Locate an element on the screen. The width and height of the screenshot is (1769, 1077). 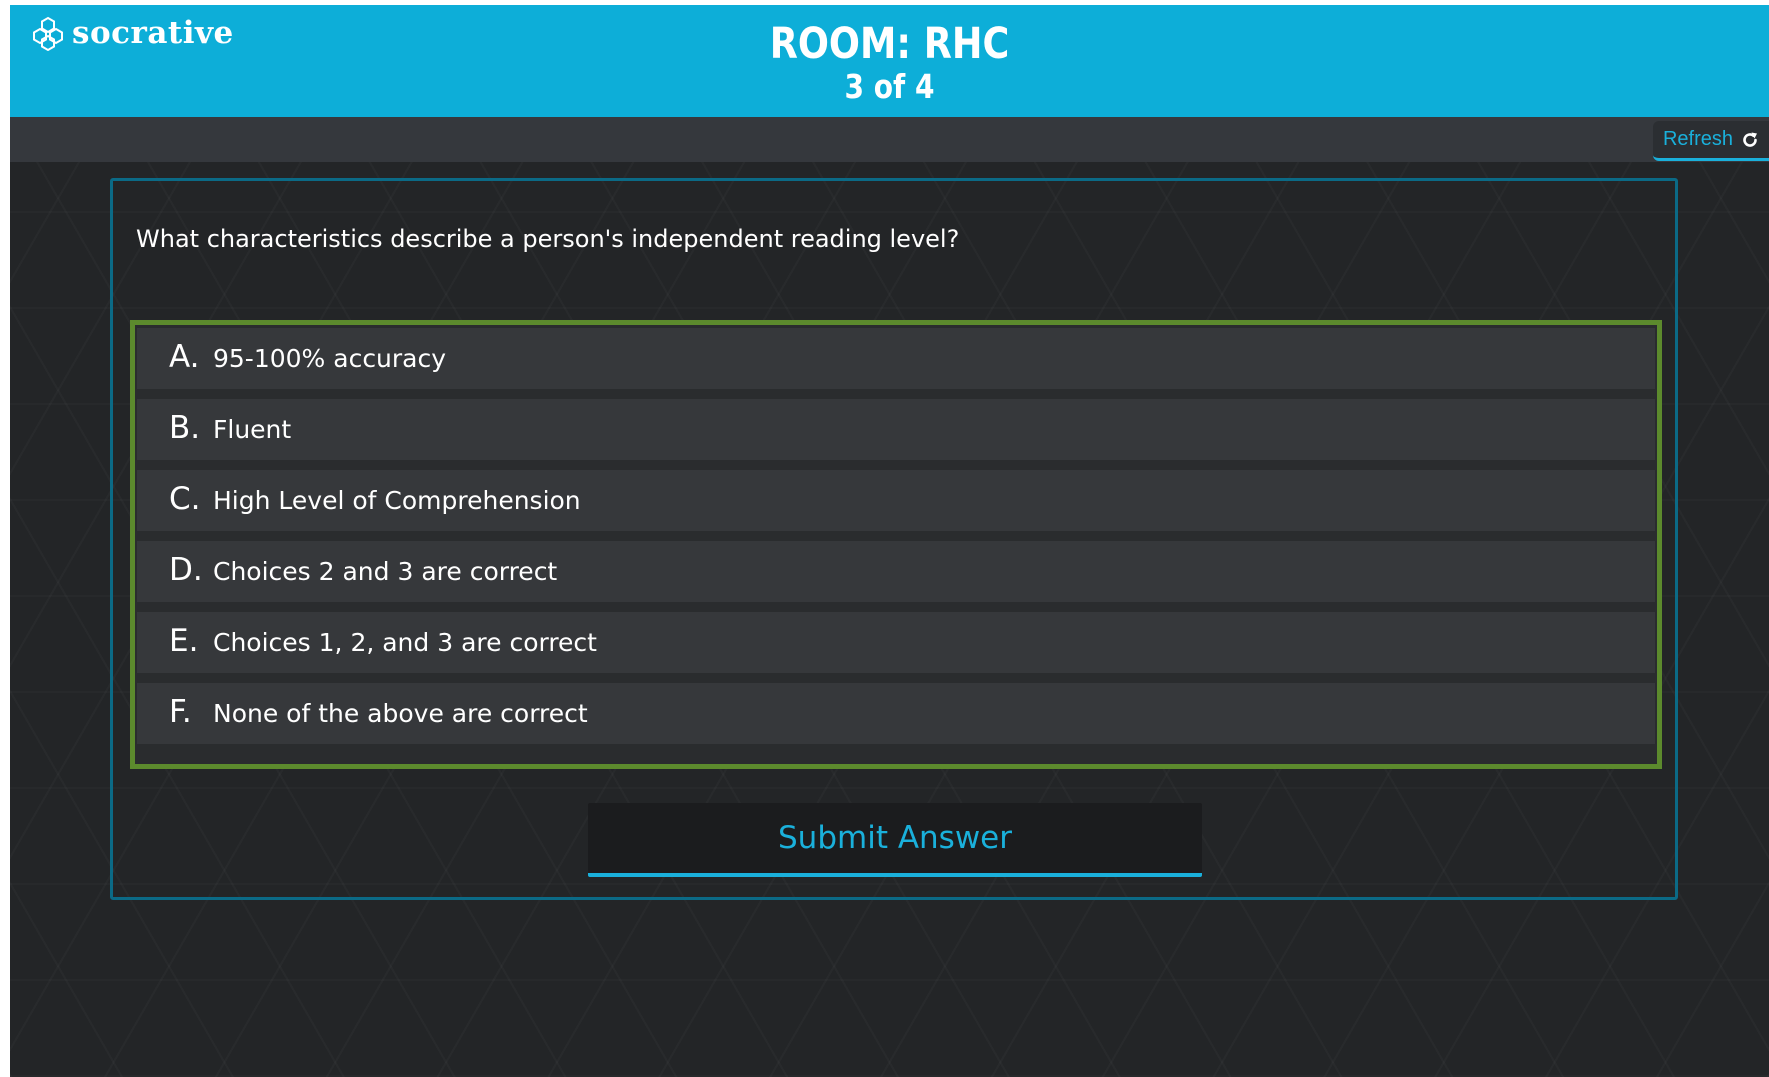
choice-letter: E. is located at coordinates (184, 640).